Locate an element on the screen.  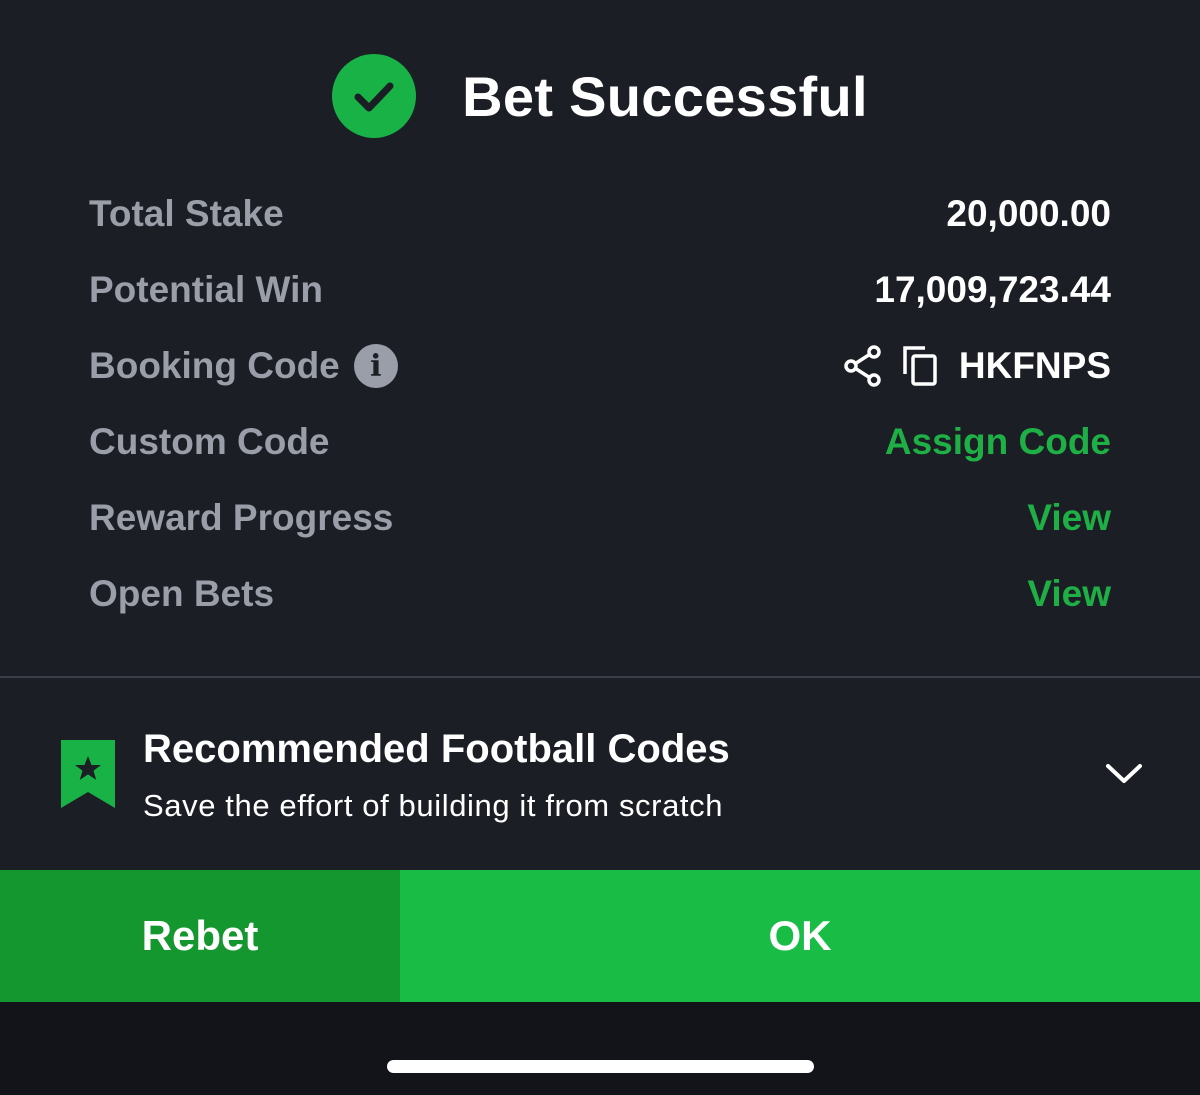
check-circle-icon is located at coordinates (374, 96).